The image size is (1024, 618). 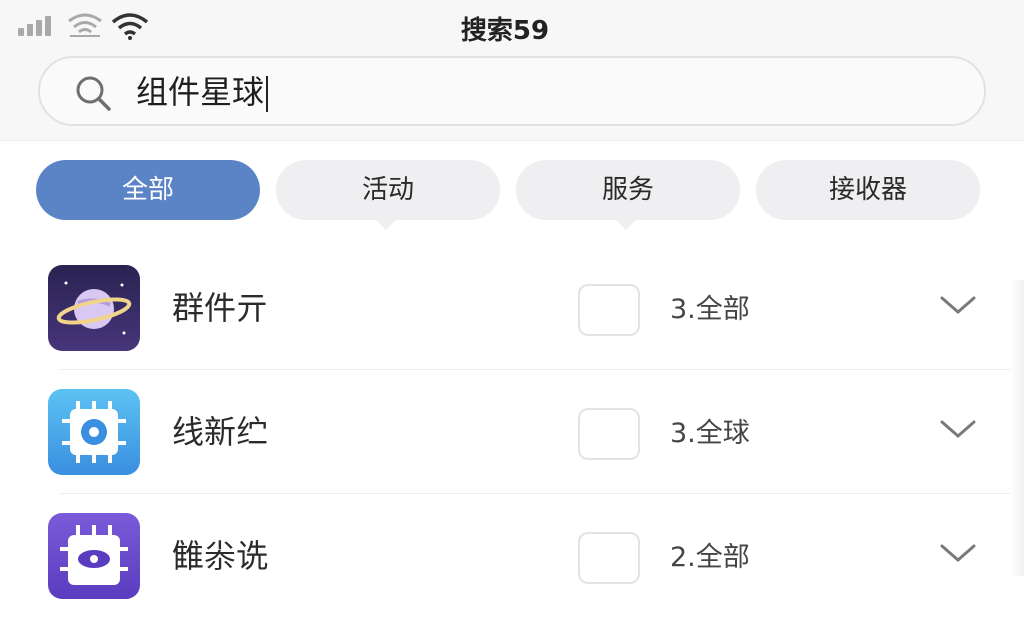 I want to click on item-value: 3.全球, so click(x=710, y=433).